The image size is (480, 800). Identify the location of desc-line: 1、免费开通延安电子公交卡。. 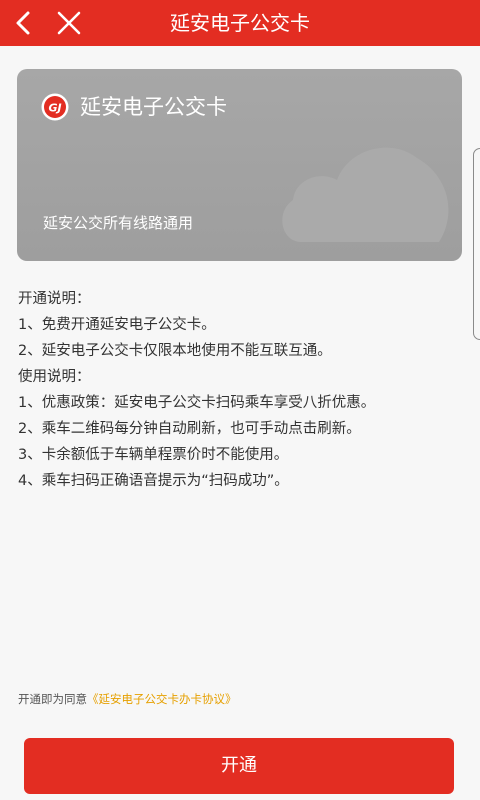
(117, 325).